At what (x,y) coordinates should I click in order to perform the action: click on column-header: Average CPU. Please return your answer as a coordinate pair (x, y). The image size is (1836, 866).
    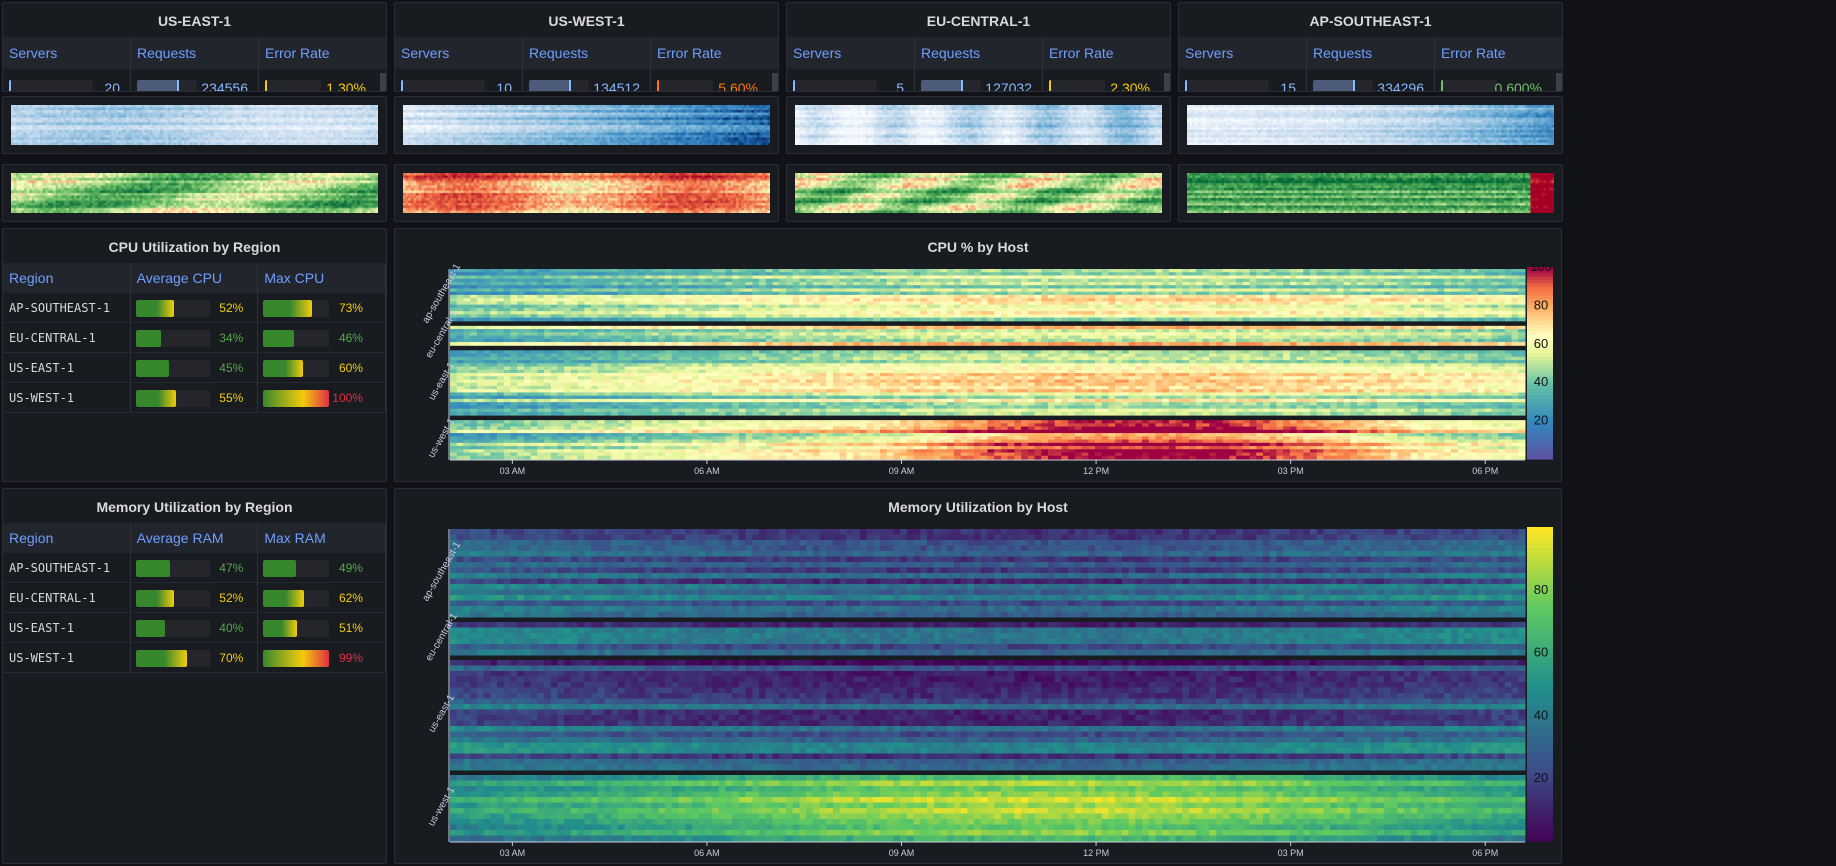
    Looking at the image, I should click on (195, 278).